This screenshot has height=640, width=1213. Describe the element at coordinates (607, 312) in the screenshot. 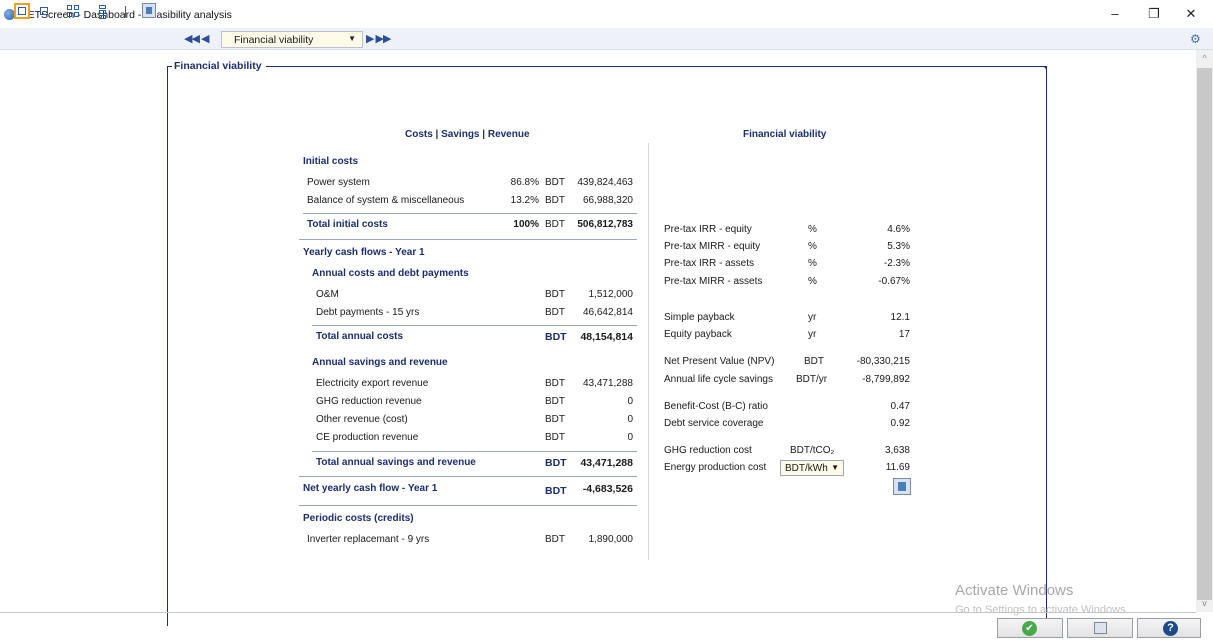

I see `annual-cost-value: 46,642,814` at that location.